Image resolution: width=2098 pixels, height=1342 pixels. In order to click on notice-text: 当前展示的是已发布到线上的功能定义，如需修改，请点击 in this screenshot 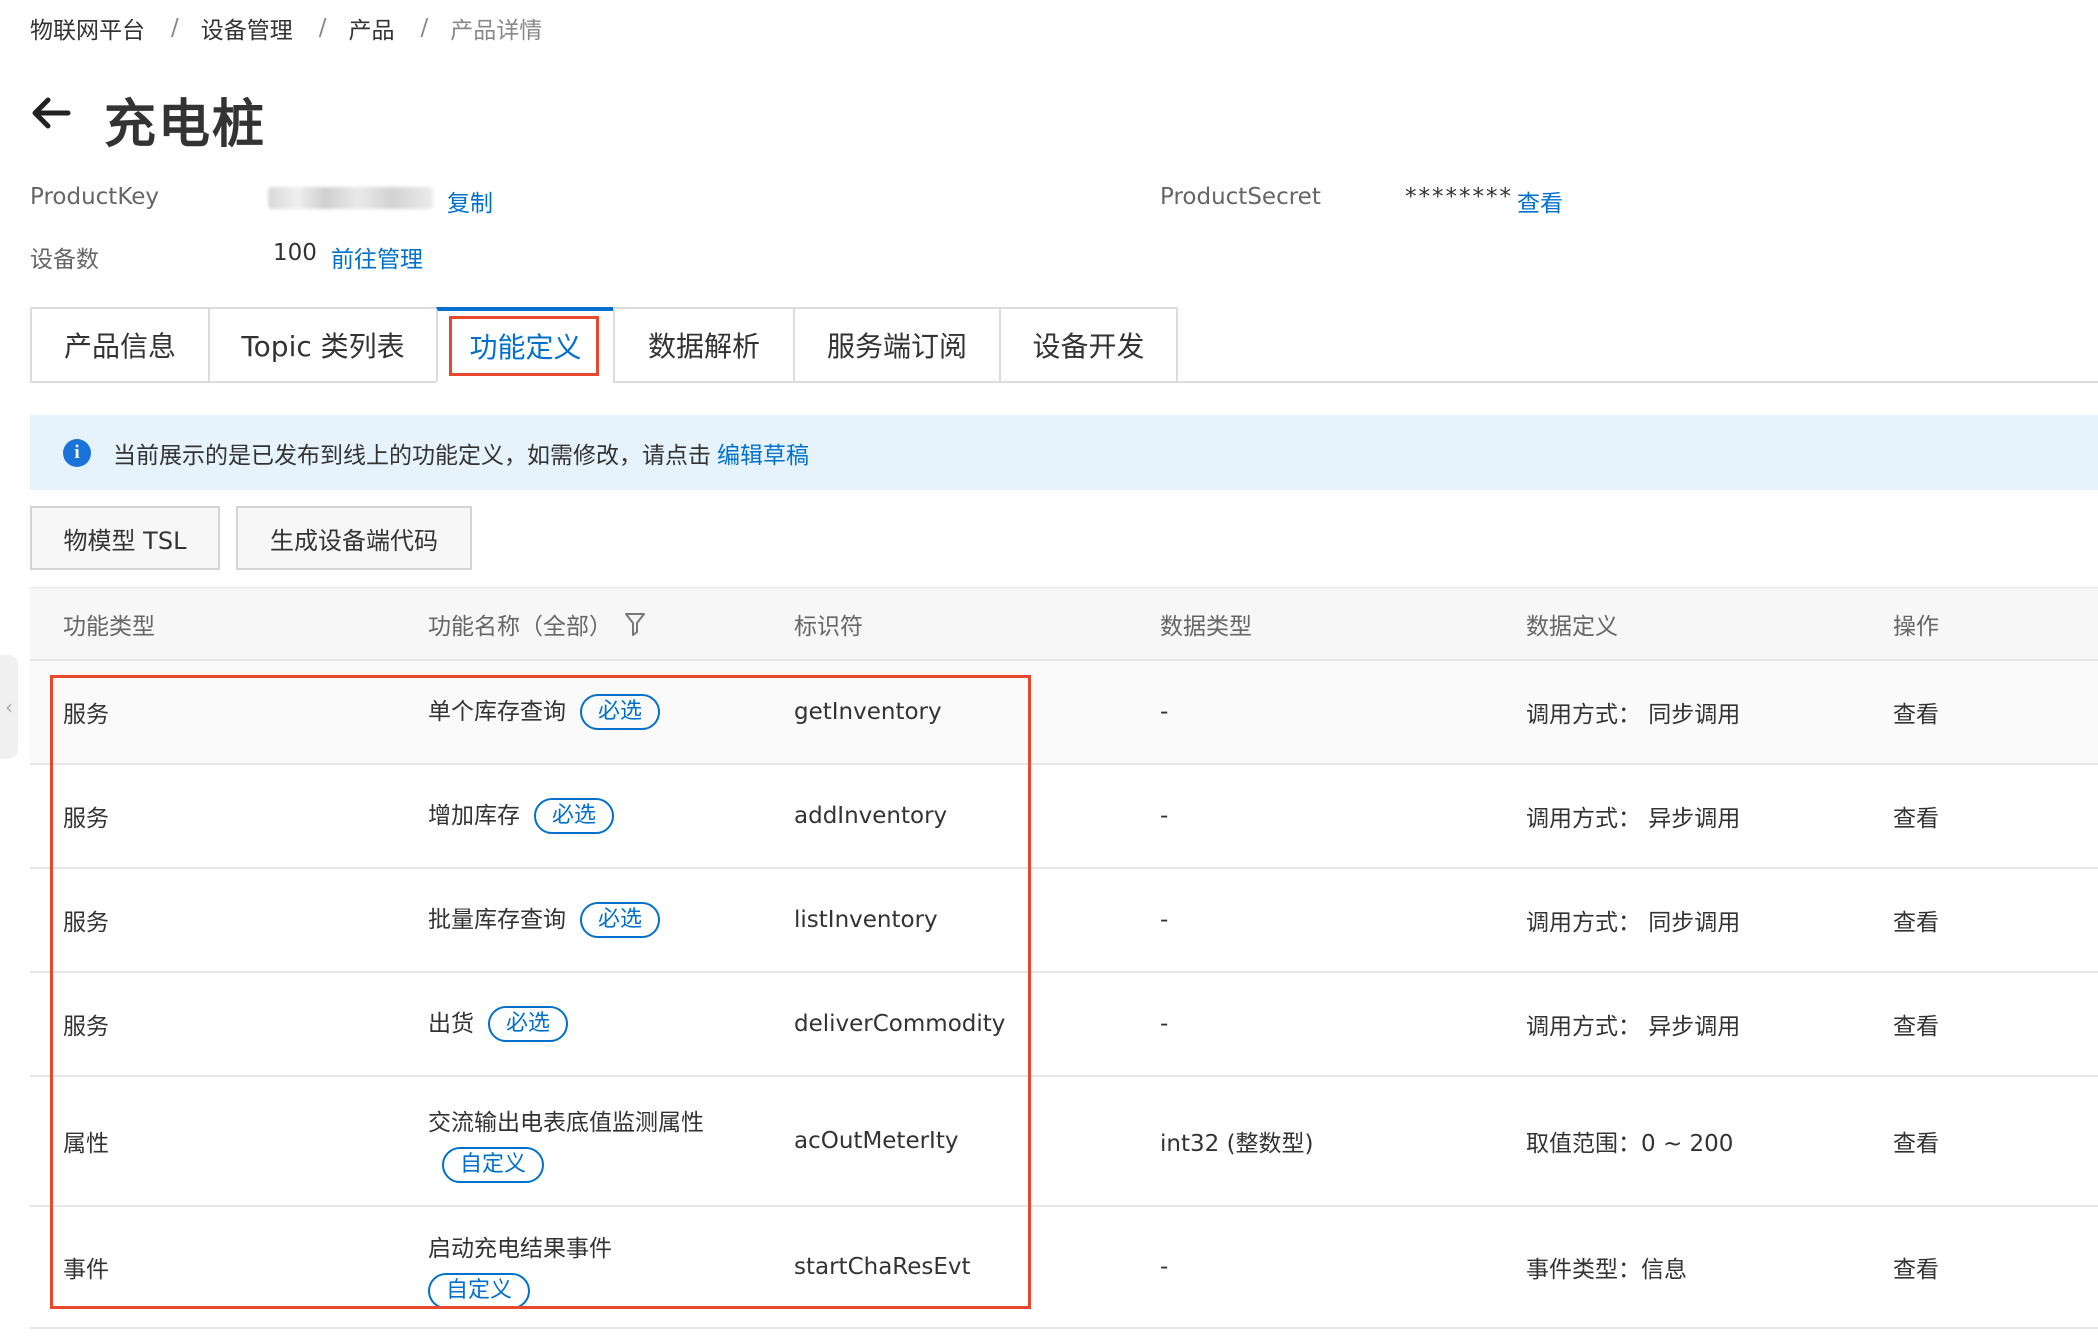, I will do `click(412, 455)`.